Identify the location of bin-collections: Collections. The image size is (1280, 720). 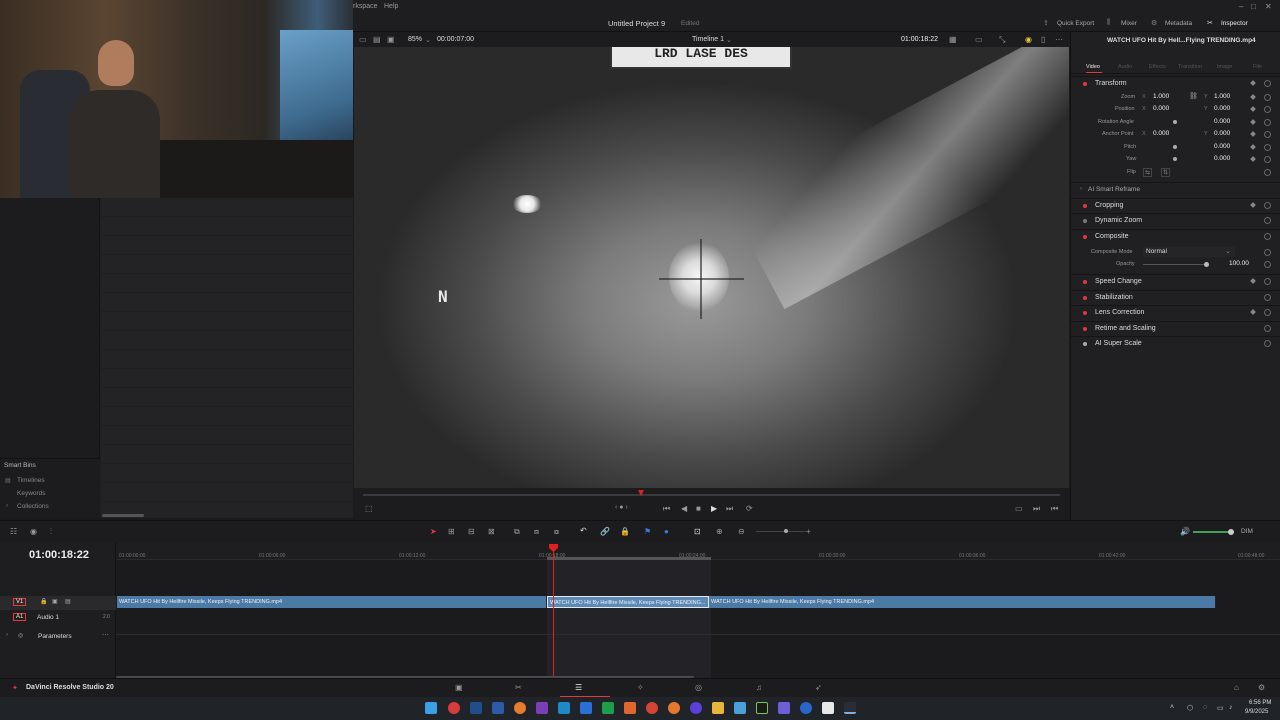
(33, 506).